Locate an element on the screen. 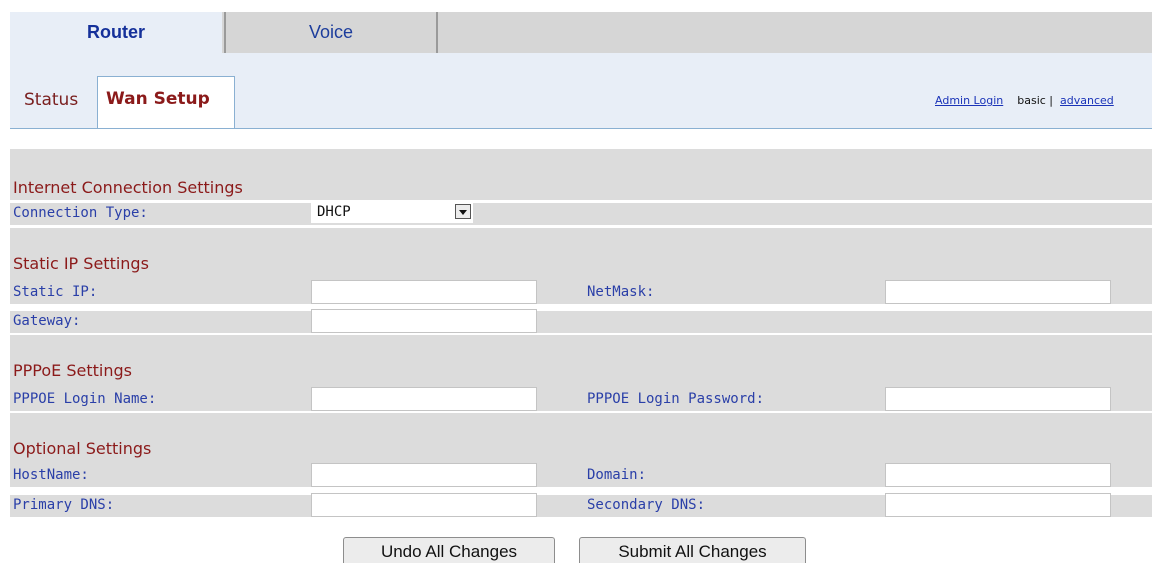  pppoe-login-name-input is located at coordinates (424, 399).